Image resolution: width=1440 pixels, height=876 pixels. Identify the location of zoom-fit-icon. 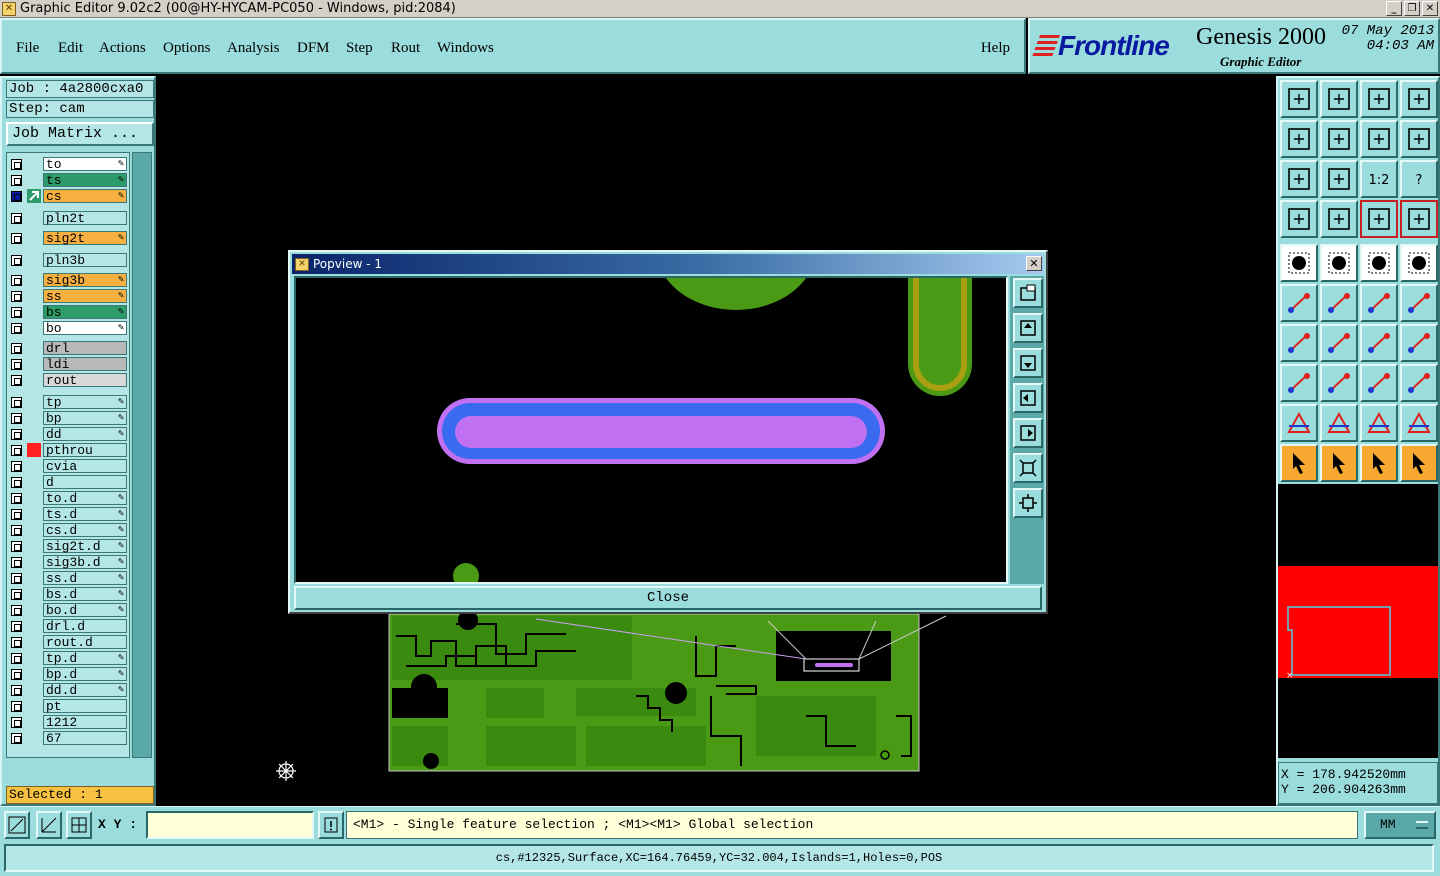
(1299, 179).